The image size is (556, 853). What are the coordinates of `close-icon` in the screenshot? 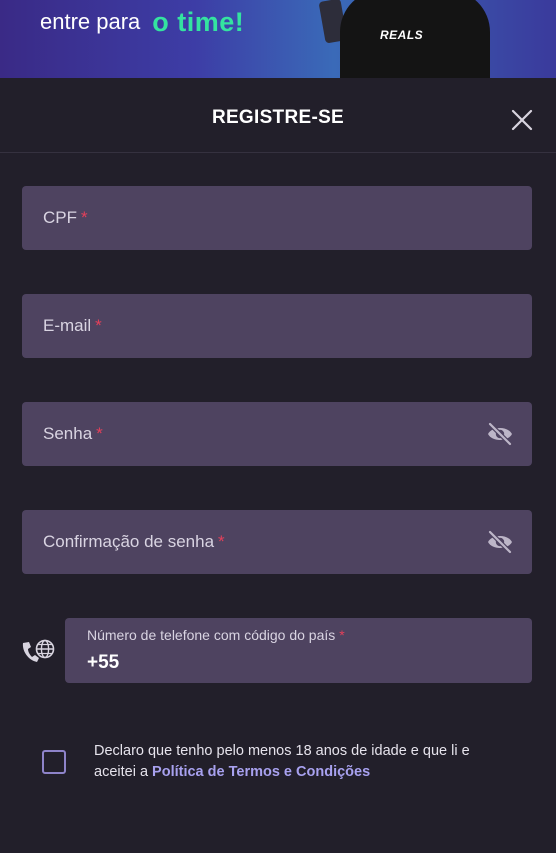 It's located at (522, 120).